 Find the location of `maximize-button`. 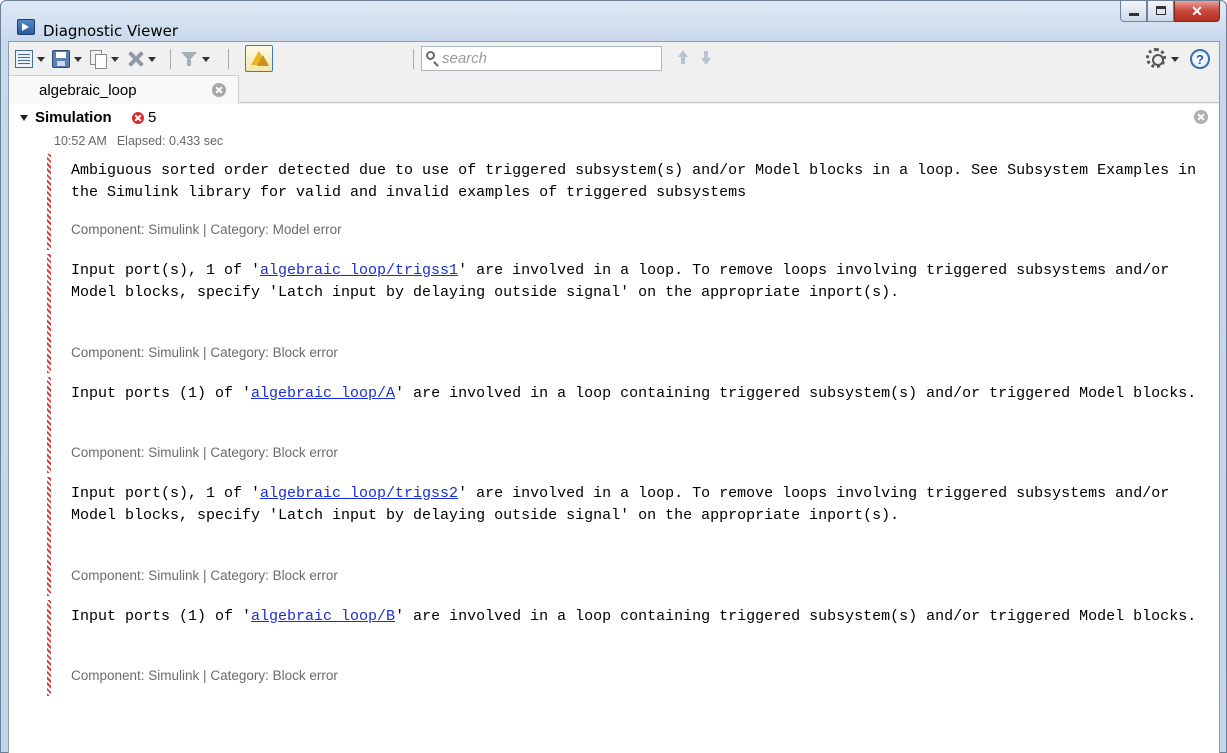

maximize-button is located at coordinates (1160, 11).